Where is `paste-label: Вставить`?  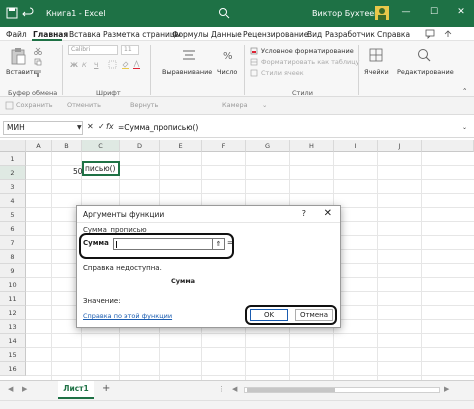
paste-label: Вставить is located at coordinates (21, 72).